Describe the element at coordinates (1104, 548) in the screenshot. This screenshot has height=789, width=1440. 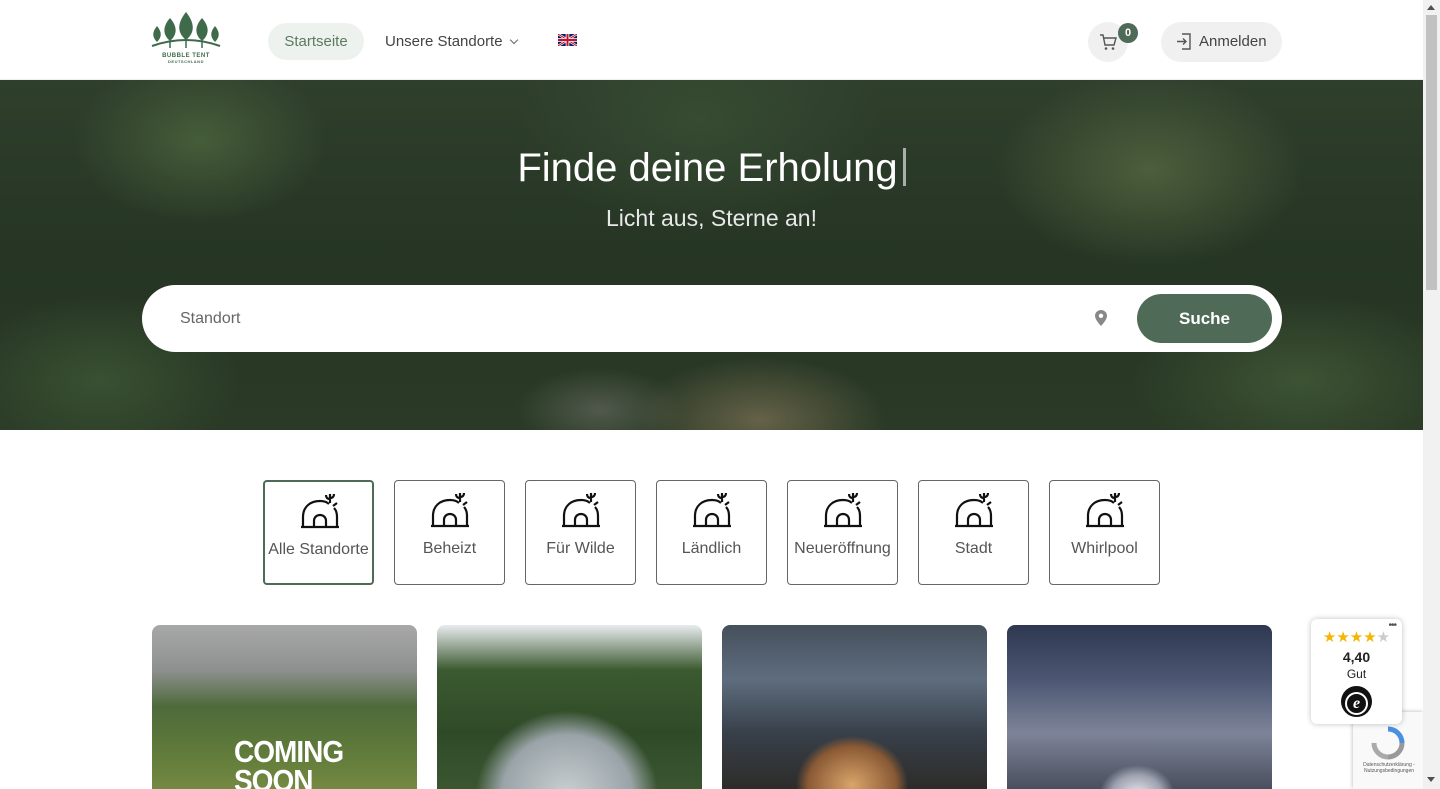
I see `category-label: Whirlpool` at that location.